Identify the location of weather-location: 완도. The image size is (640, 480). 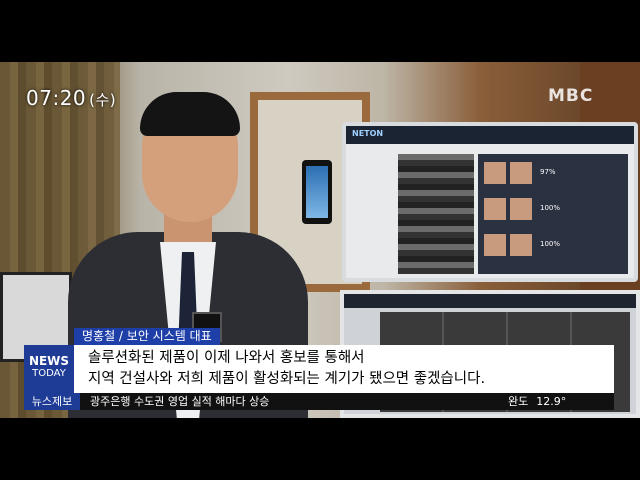
(518, 401).